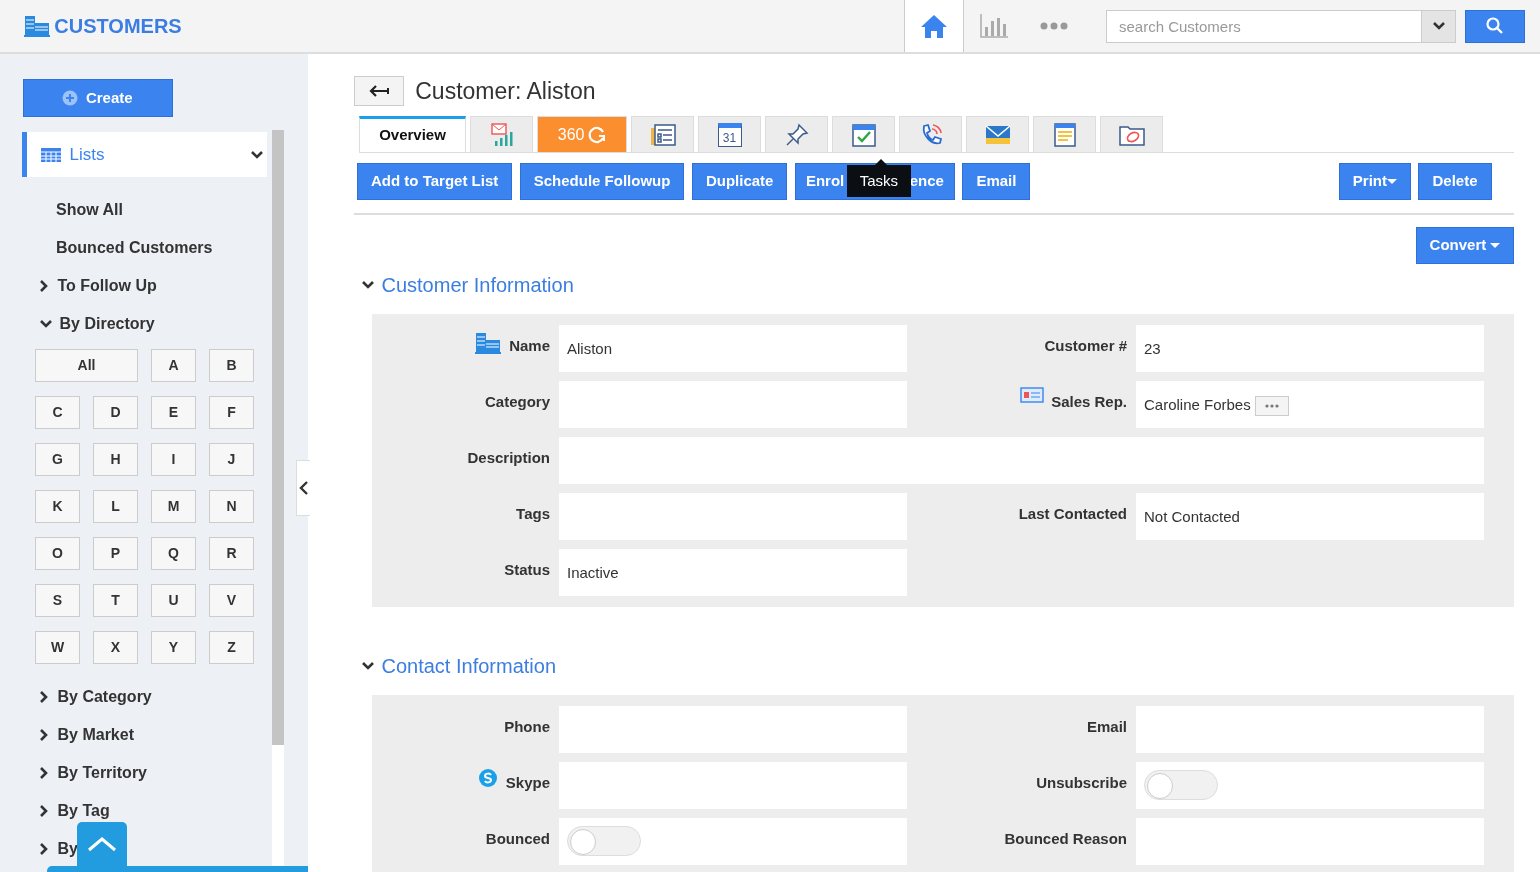 The width and height of the screenshot is (1540, 872). What do you see at coordinates (104, 697) in the screenshot?
I see `sidebar-item: By Category` at bounding box center [104, 697].